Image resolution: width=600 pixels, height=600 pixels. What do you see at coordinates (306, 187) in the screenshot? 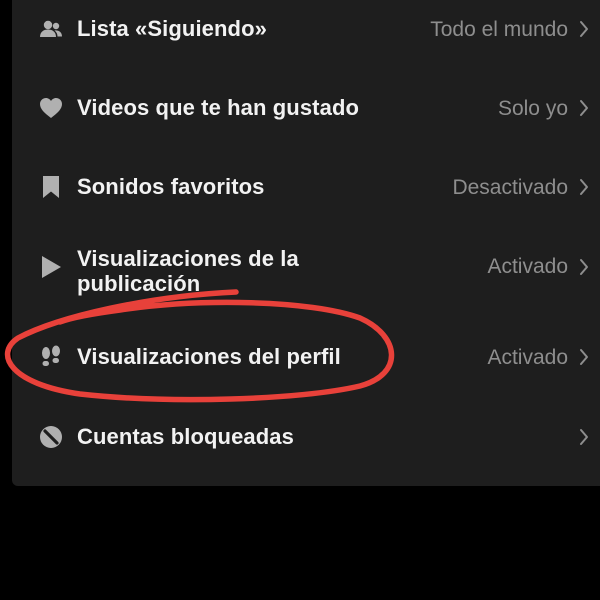
I see `settings-row-favorite-sounds: Sonidos favoritos Desactivado` at bounding box center [306, 187].